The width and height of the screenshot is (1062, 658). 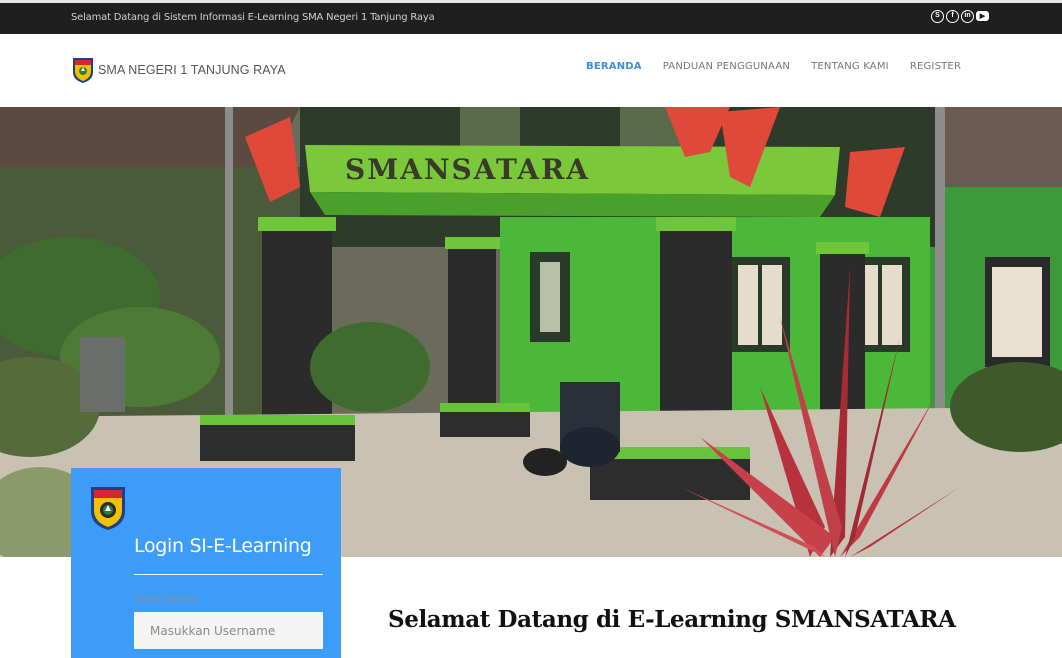 I want to click on login-title: Login SI-E-Learning, so click(x=223, y=546).